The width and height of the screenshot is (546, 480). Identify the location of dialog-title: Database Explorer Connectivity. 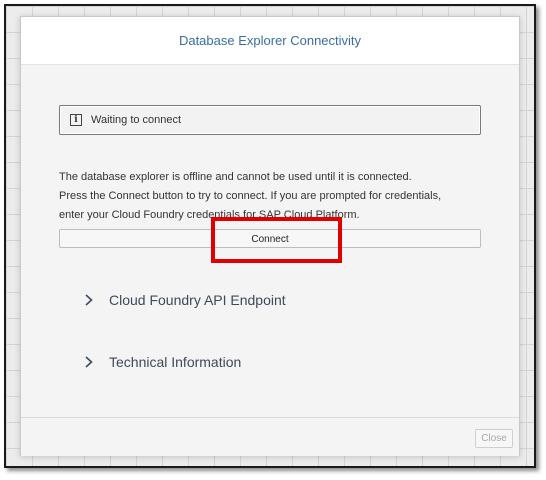
(270, 40).